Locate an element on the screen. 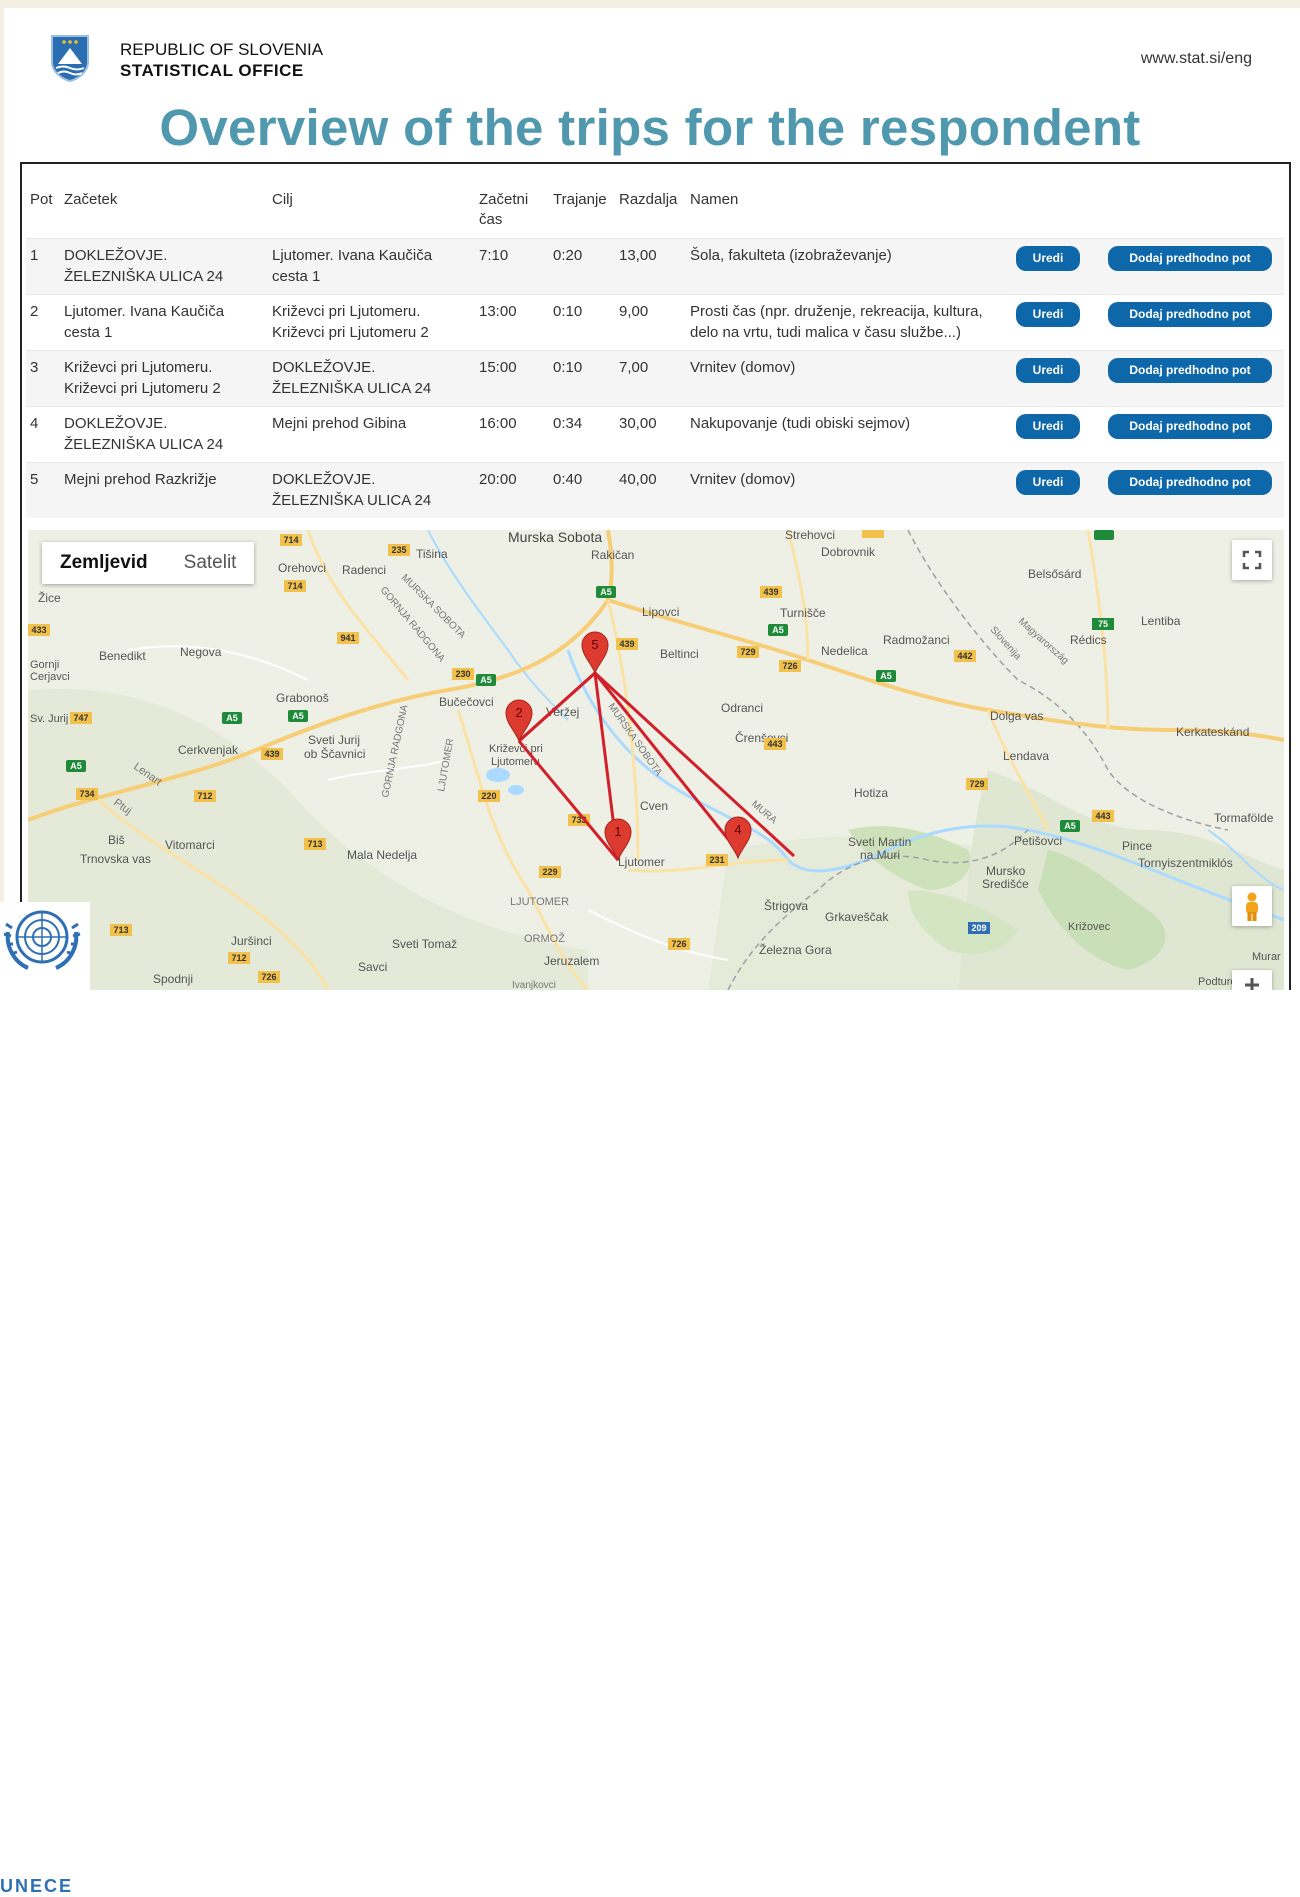 This screenshot has height=1897, width=1300. cell-start: Ljutomer. Ivana Kaučiča cesta 1 is located at coordinates (164, 322).